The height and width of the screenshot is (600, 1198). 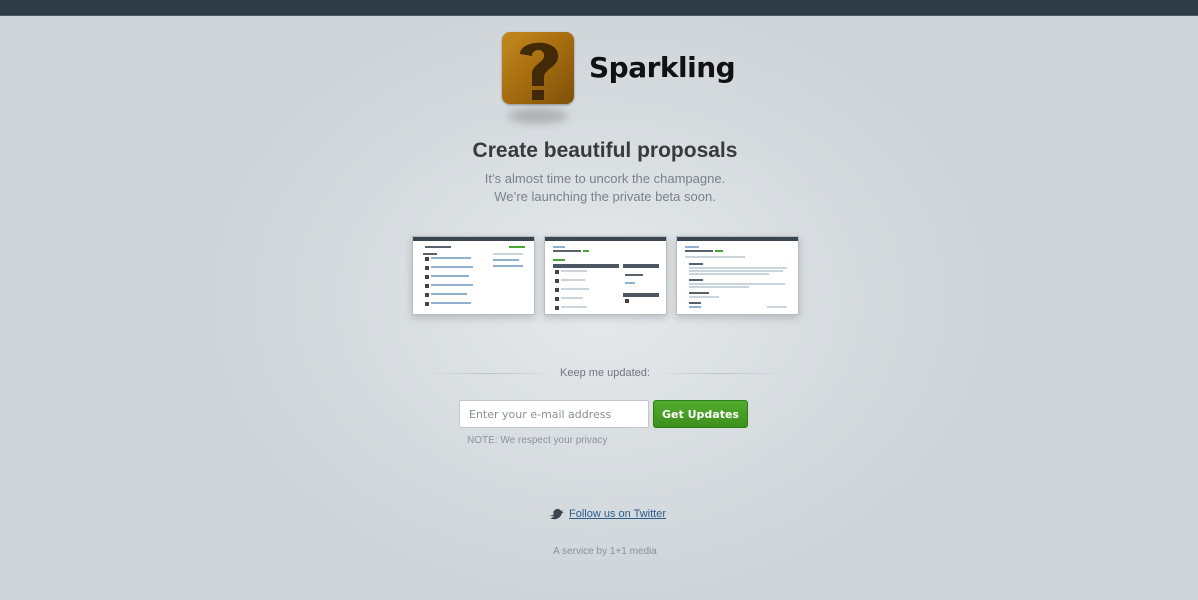 I want to click on twitter-bird-icon, so click(x=556, y=514).